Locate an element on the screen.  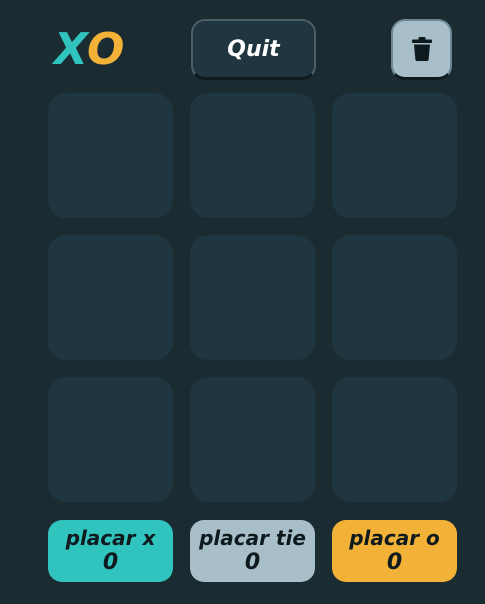
logo-o: O is located at coordinates (105, 49).